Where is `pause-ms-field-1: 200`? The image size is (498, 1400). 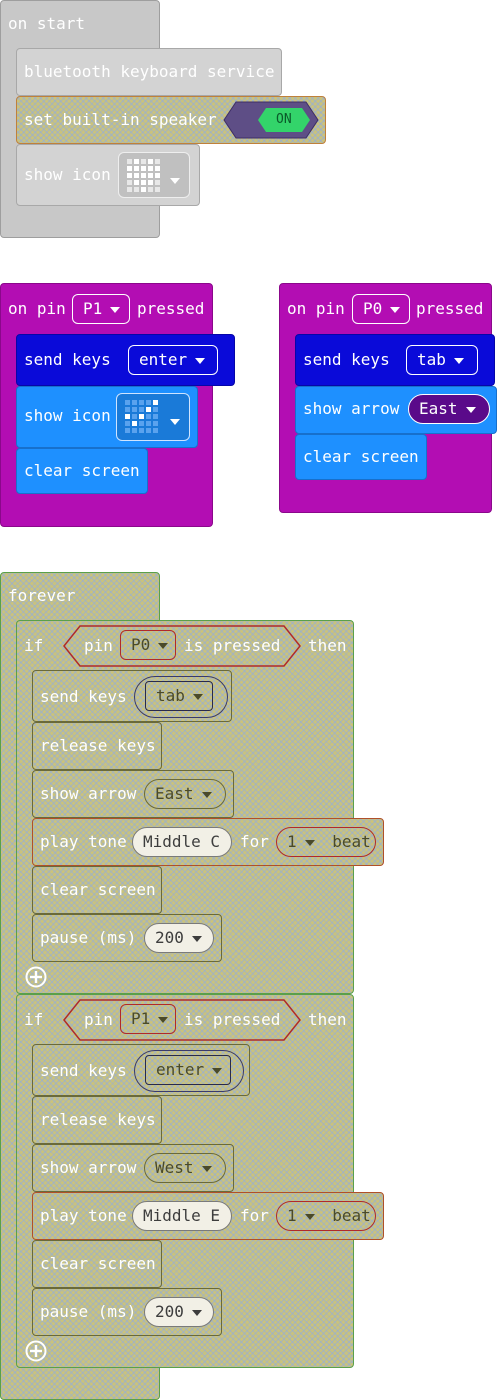 pause-ms-field-1: 200 is located at coordinates (179, 938).